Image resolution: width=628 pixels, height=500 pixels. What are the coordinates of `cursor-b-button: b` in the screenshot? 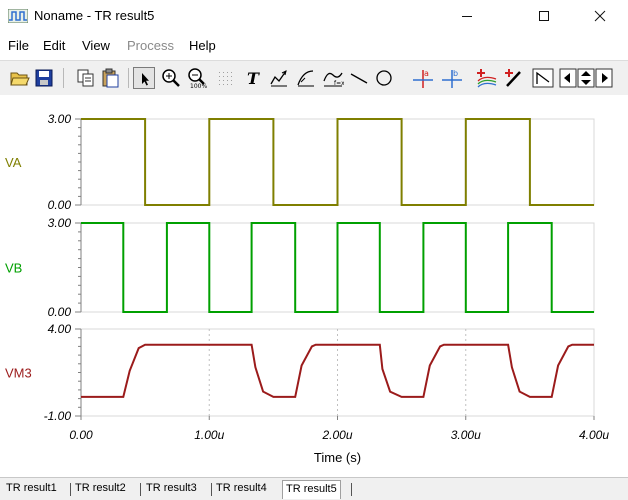 It's located at (452, 78).